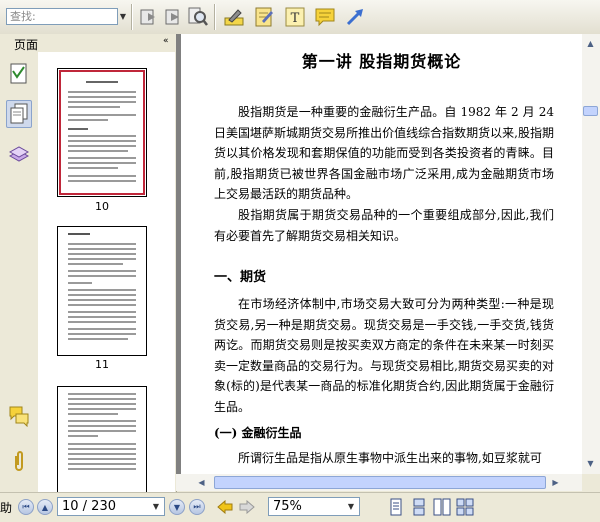  Describe the element at coordinates (45, 507) in the screenshot. I see `previous-page-icon: ▲` at that location.